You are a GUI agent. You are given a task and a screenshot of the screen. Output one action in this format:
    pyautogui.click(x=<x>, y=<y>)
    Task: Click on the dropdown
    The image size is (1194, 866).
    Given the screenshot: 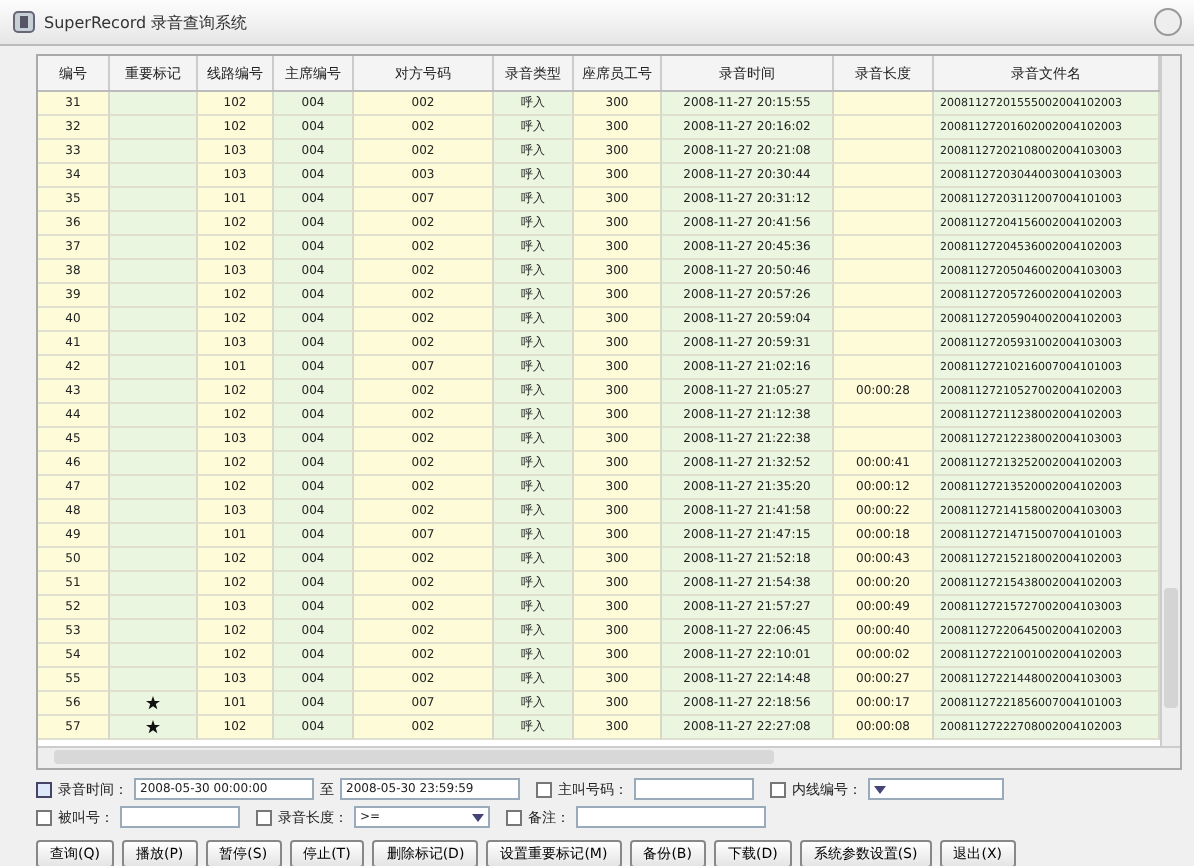 What is the action you would take?
    pyautogui.click(x=936, y=789)
    